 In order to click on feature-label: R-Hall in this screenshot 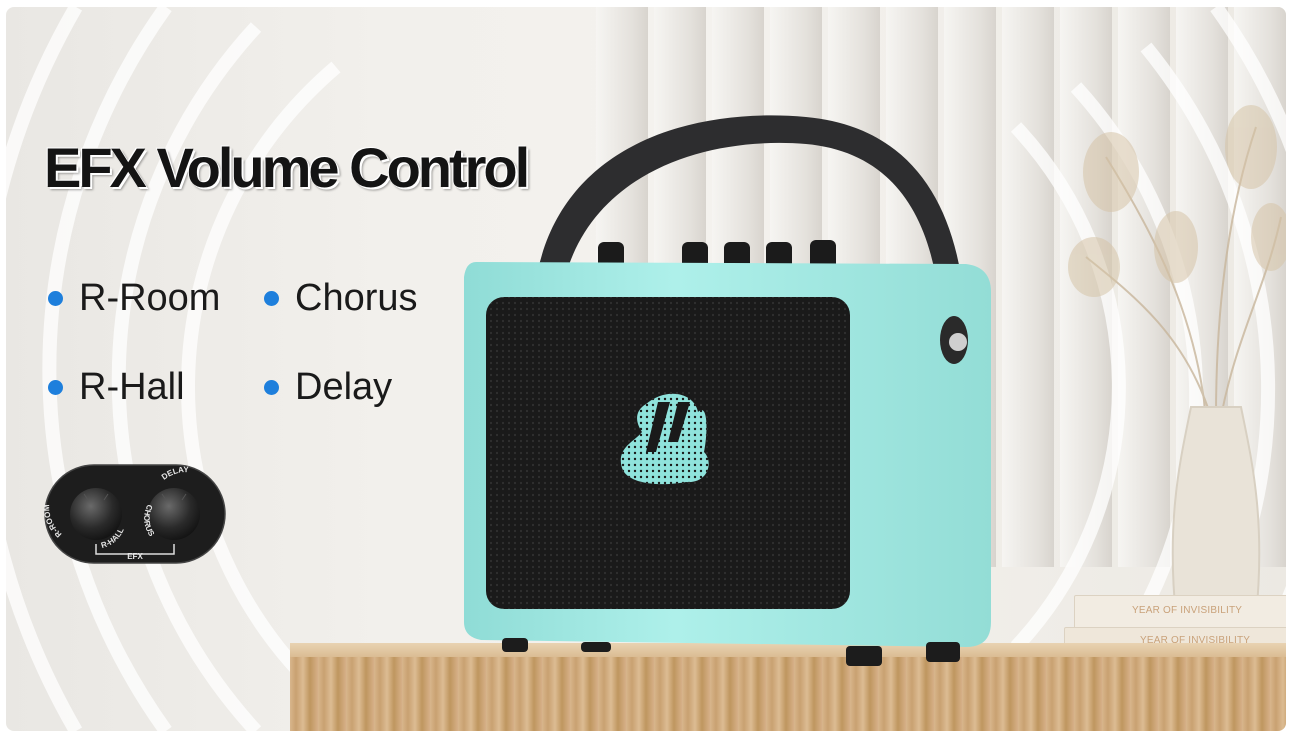, I will do `click(132, 387)`.